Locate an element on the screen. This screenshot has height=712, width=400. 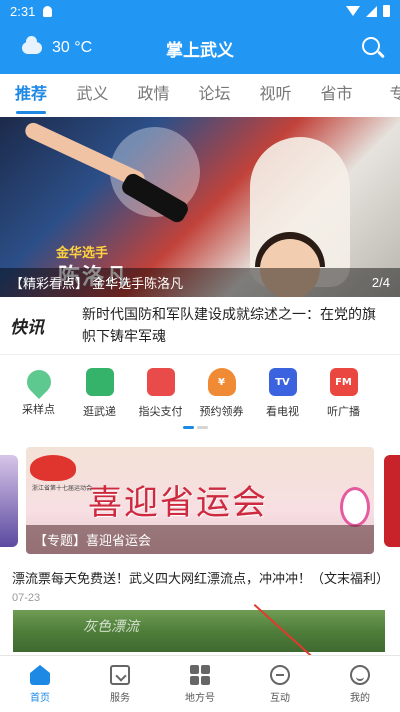
status-time: 2:31 is located at coordinates (23, 11).